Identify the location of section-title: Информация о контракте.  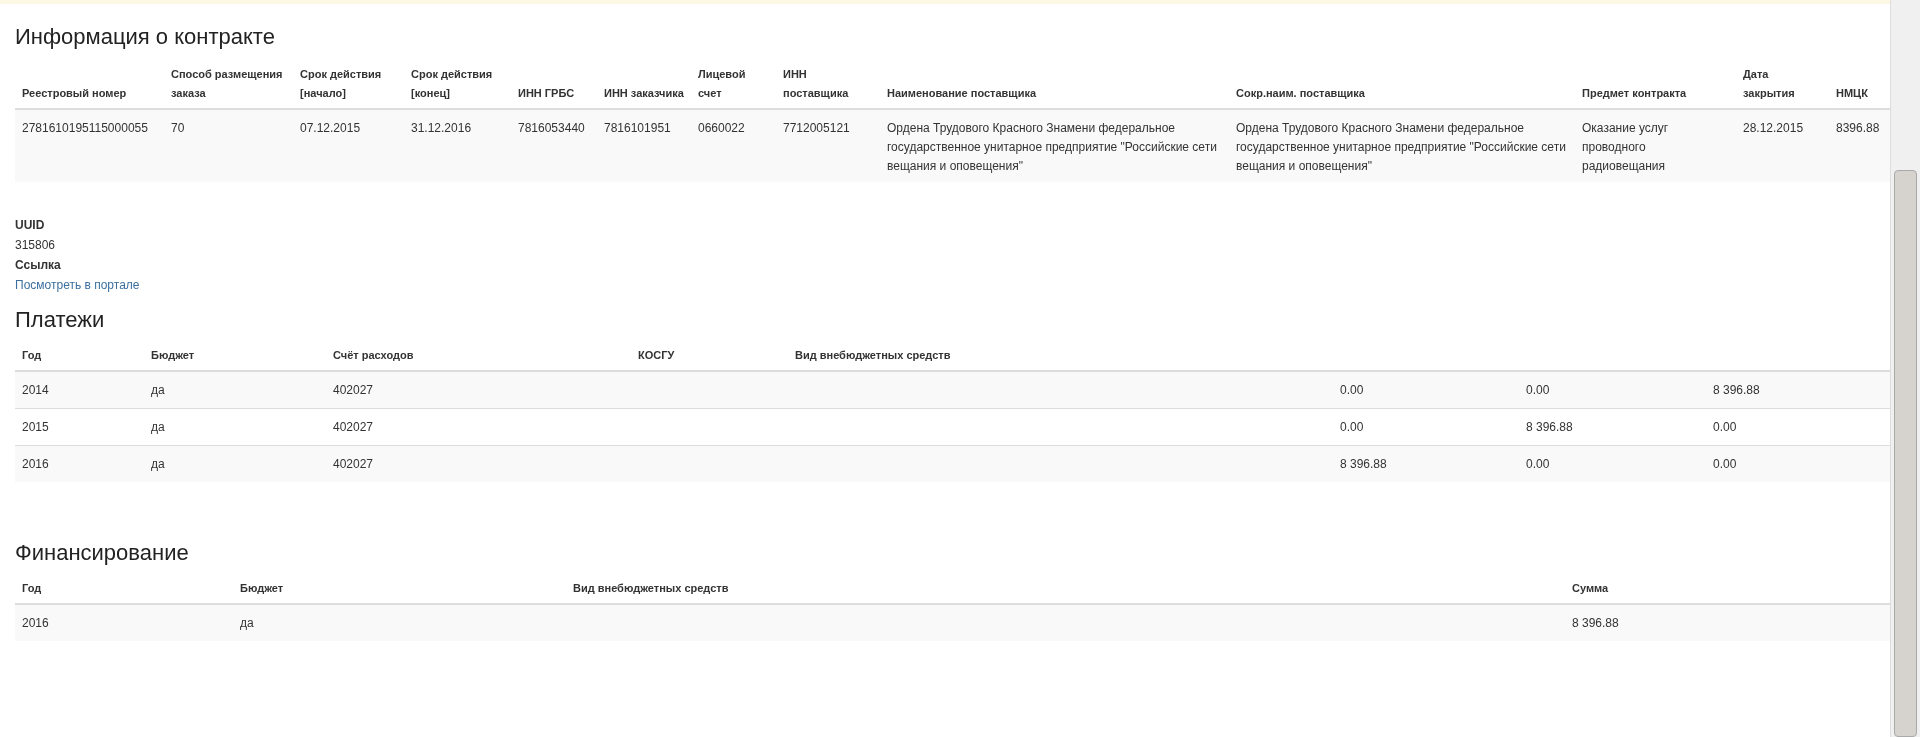
(145, 37).